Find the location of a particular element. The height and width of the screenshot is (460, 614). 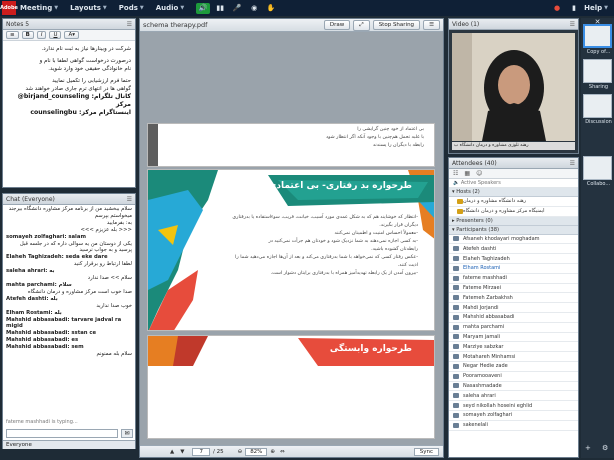

zoom-out-icon: ⊖ is located at coordinates (240, 452).